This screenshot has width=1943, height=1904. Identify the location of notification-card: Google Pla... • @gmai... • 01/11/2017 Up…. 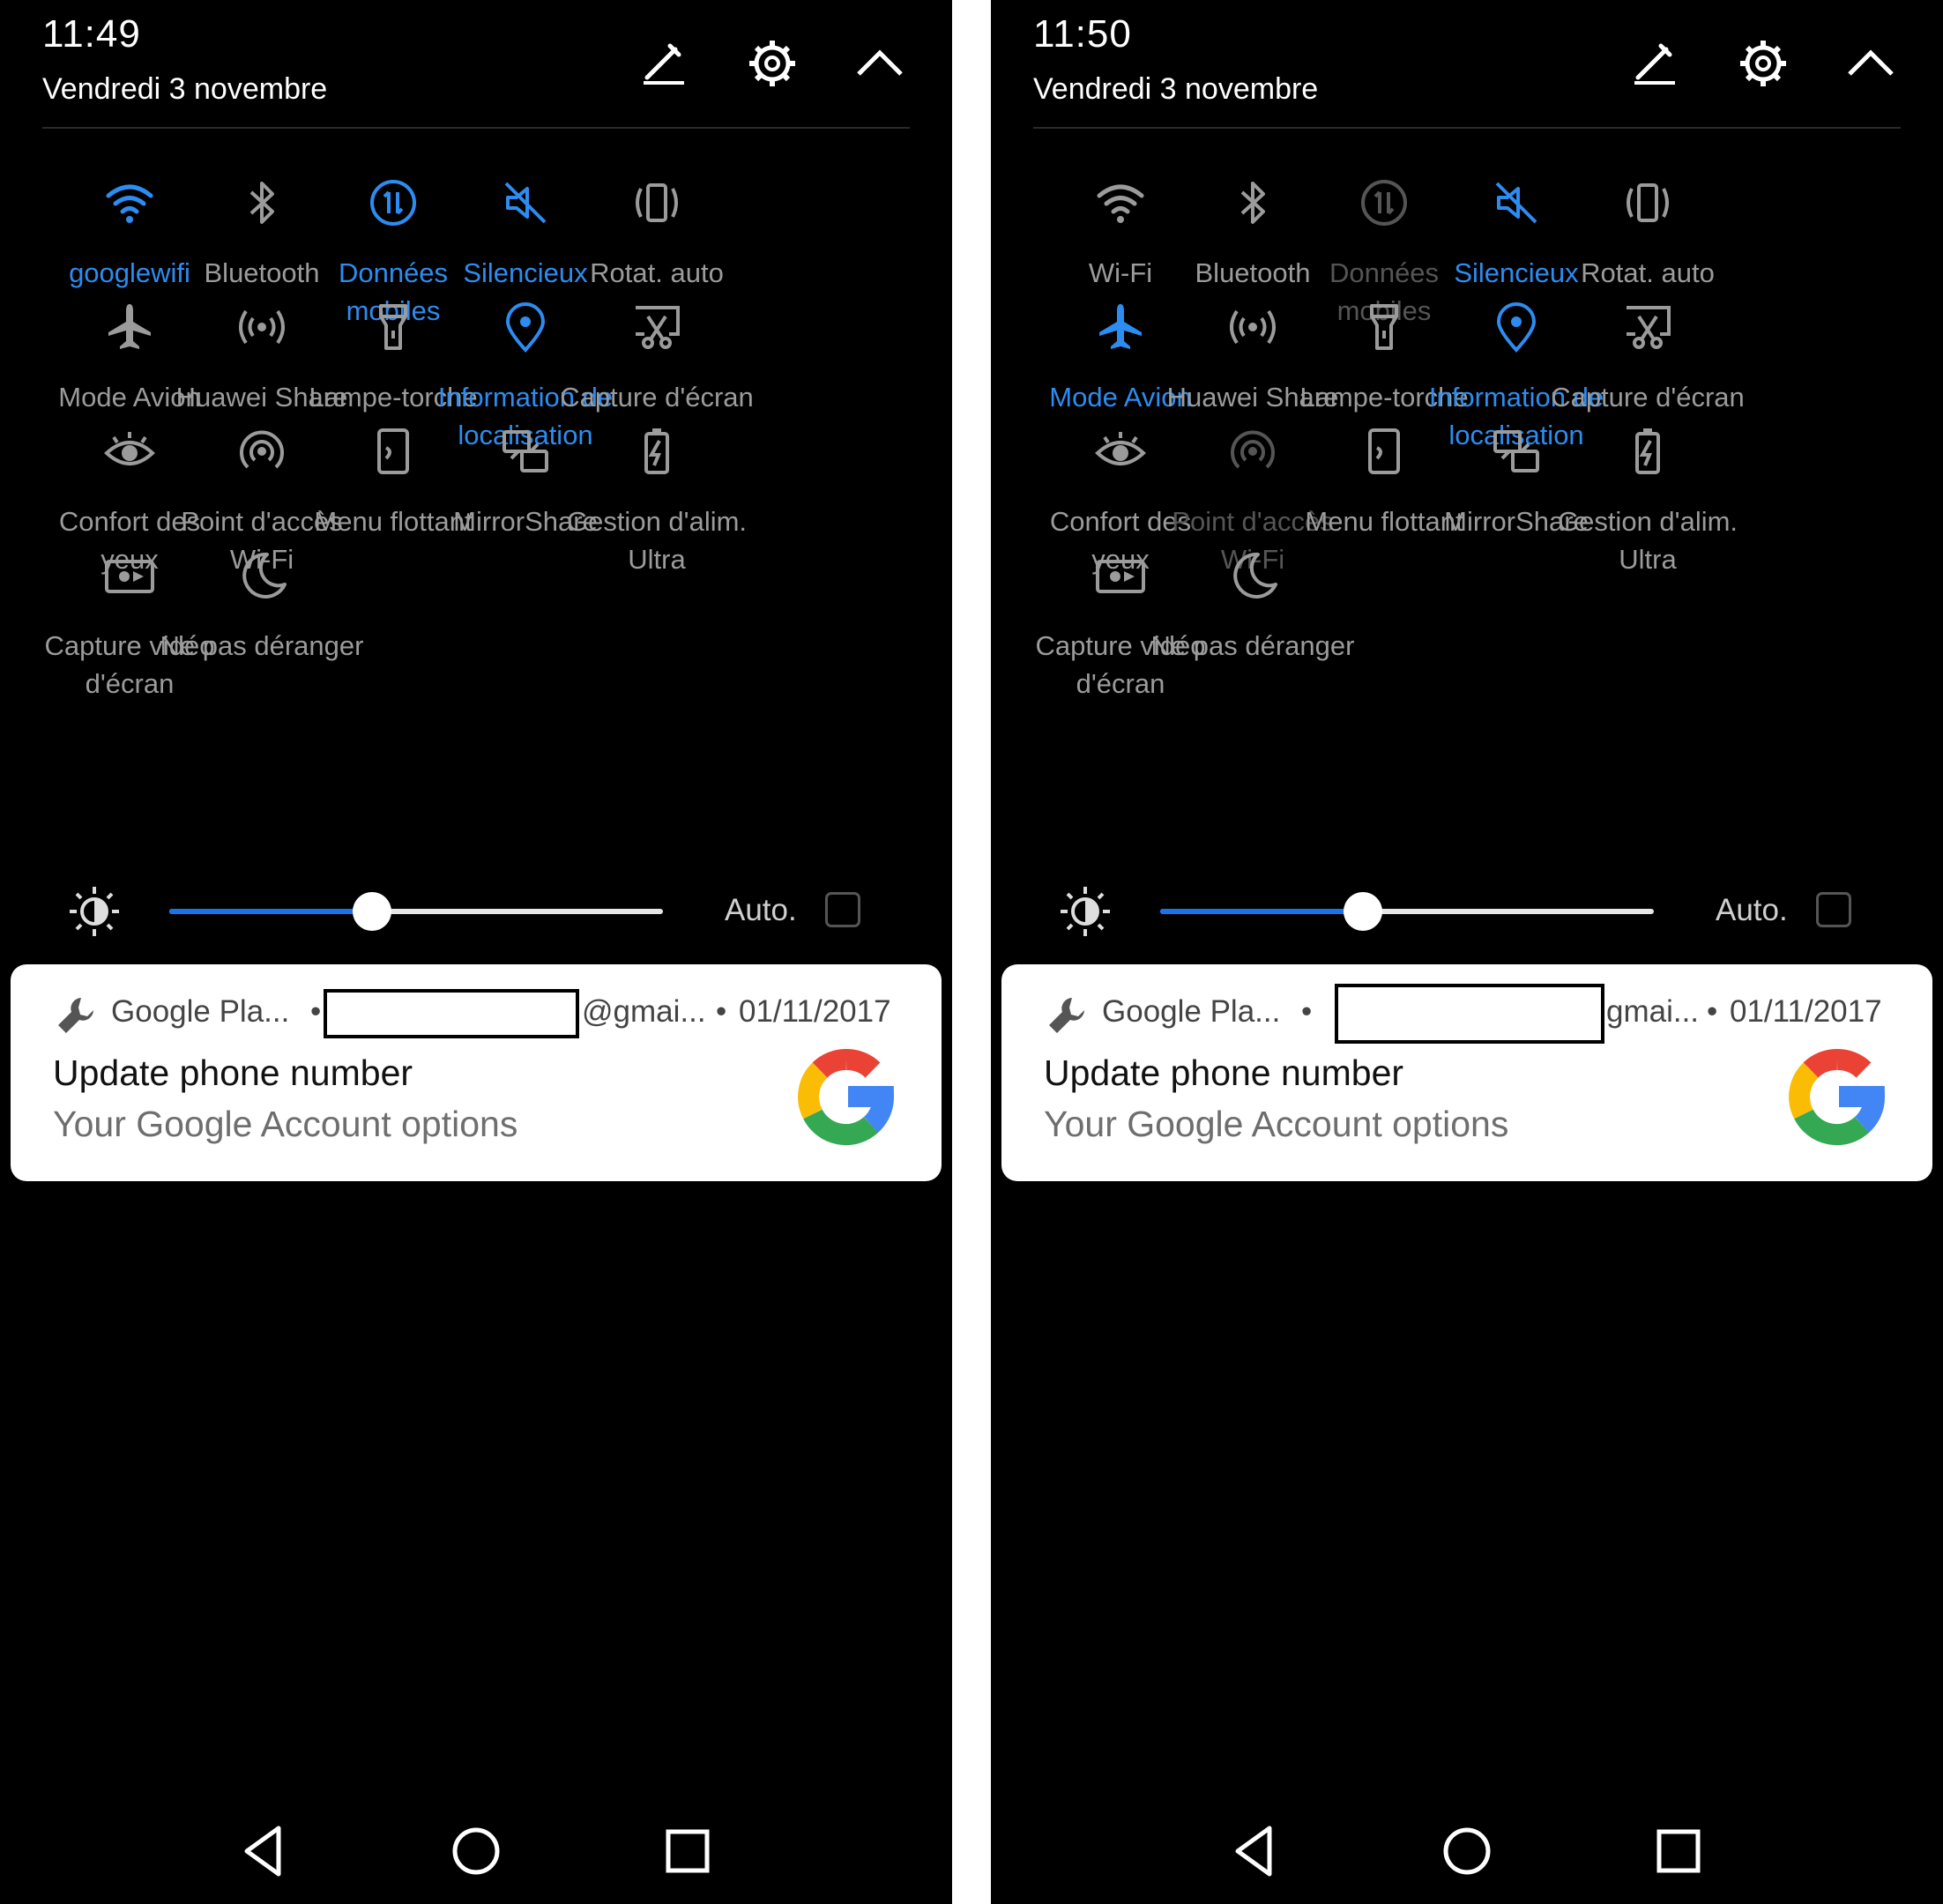
(476, 1072).